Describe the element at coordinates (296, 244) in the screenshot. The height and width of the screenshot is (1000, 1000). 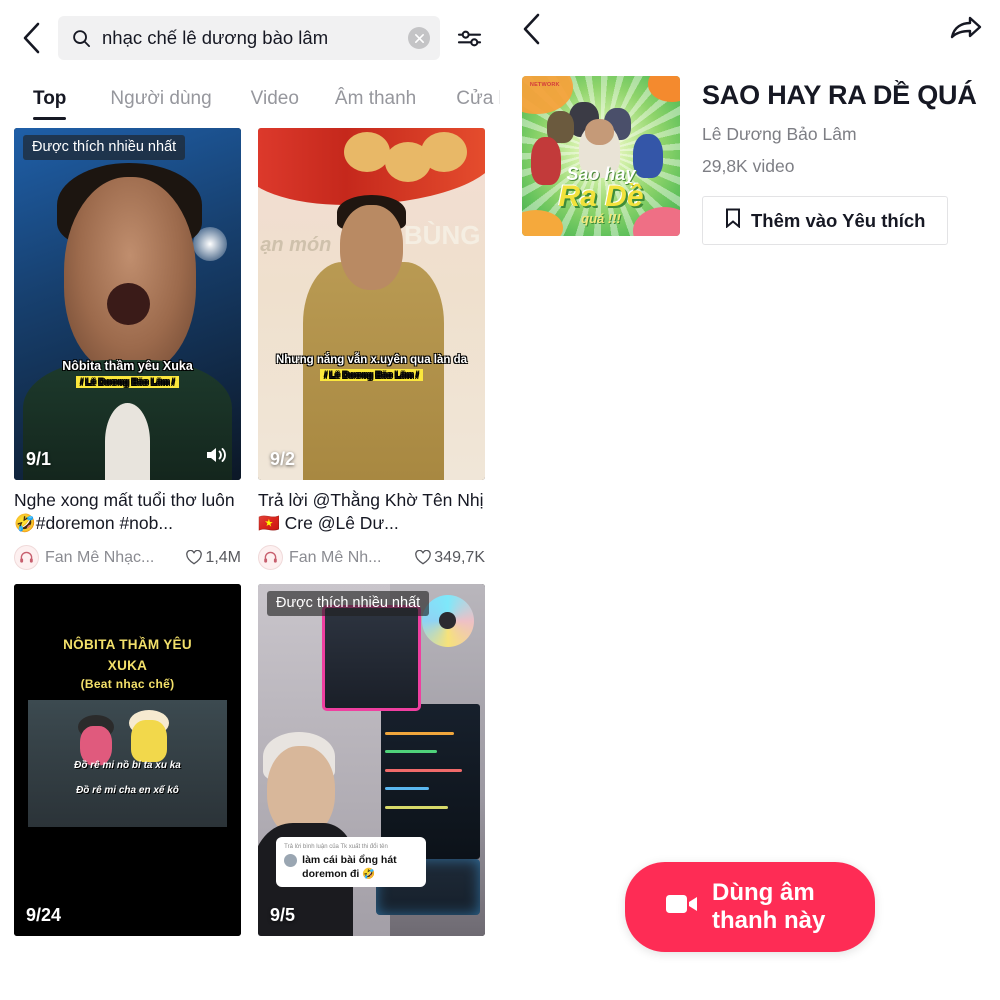
I see `thumbnail-background-word-2: ạn món` at that location.